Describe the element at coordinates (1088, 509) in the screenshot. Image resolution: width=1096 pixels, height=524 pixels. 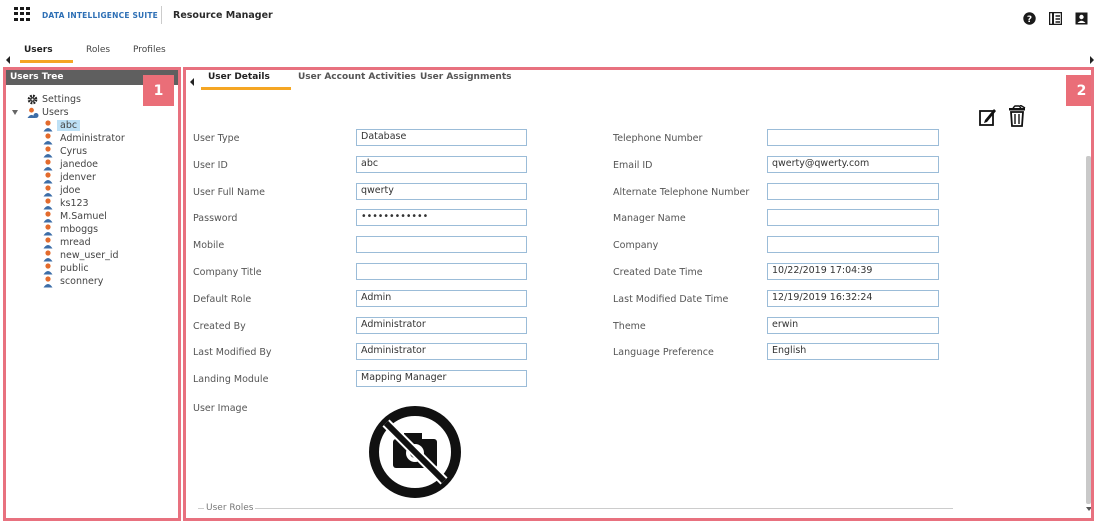
I see `scroll-down-icon` at that location.